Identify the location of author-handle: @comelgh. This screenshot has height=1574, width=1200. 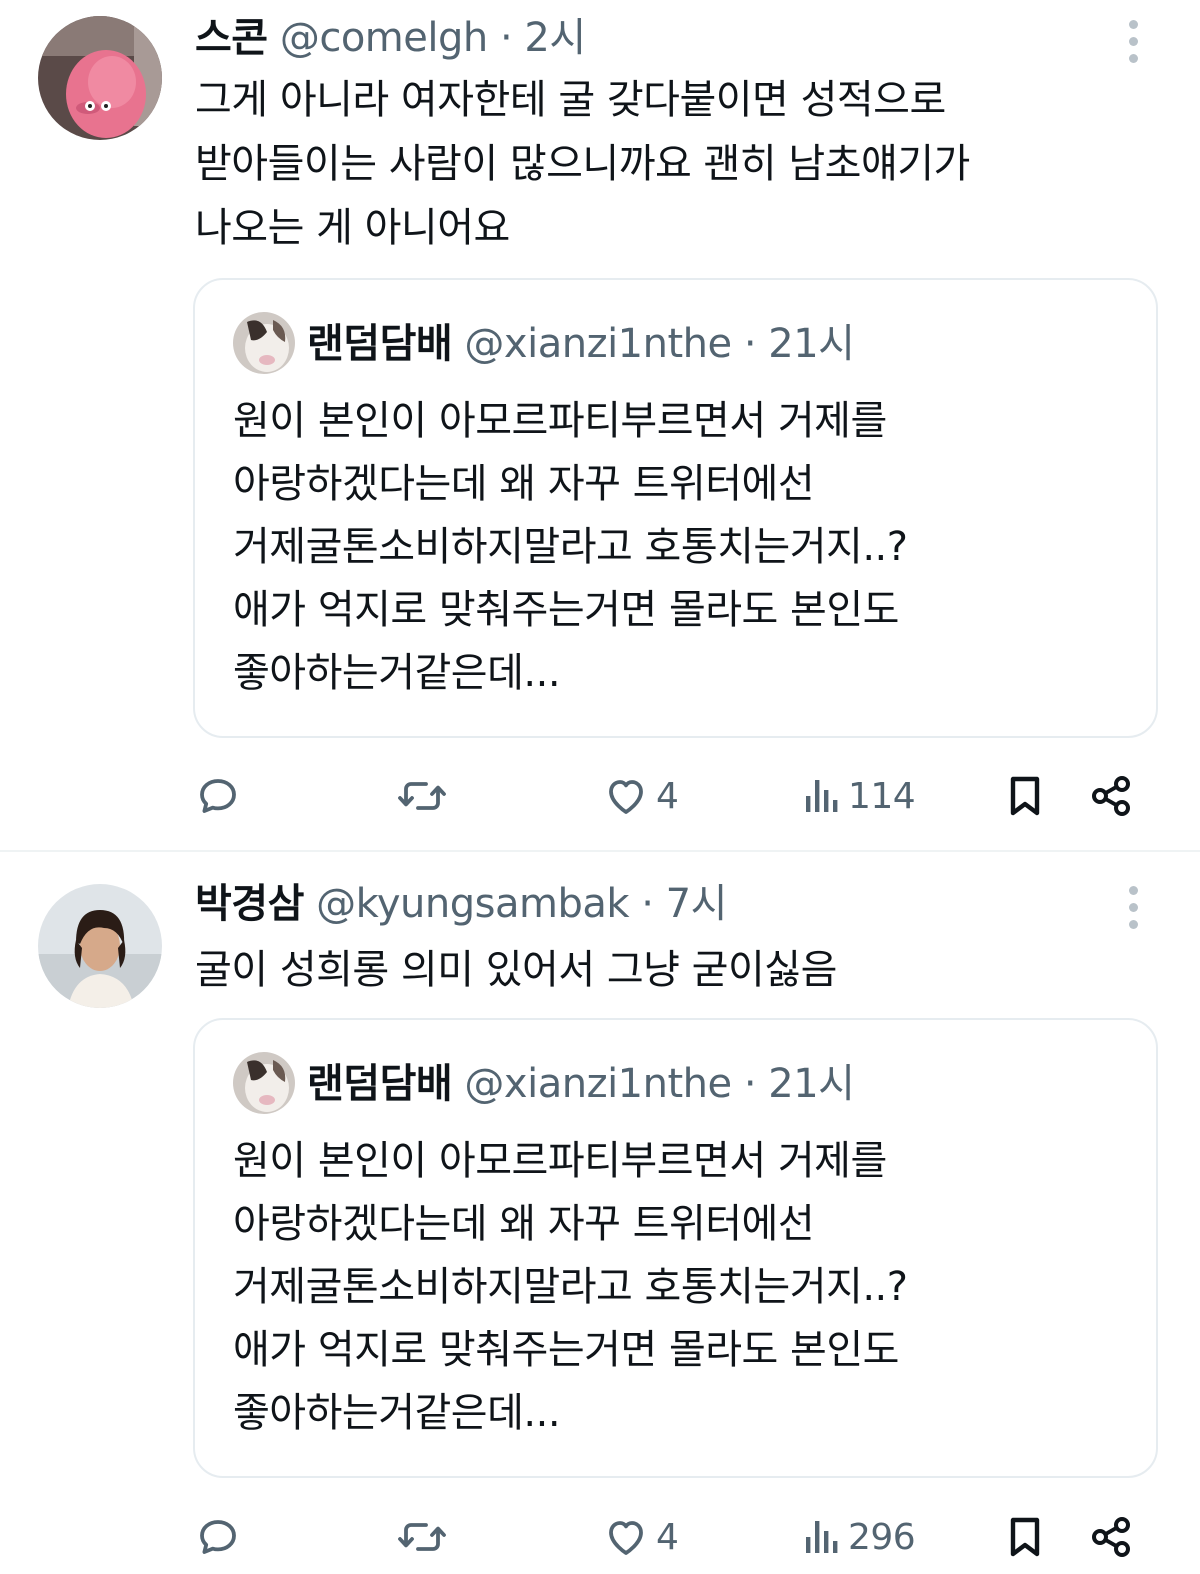
(384, 38).